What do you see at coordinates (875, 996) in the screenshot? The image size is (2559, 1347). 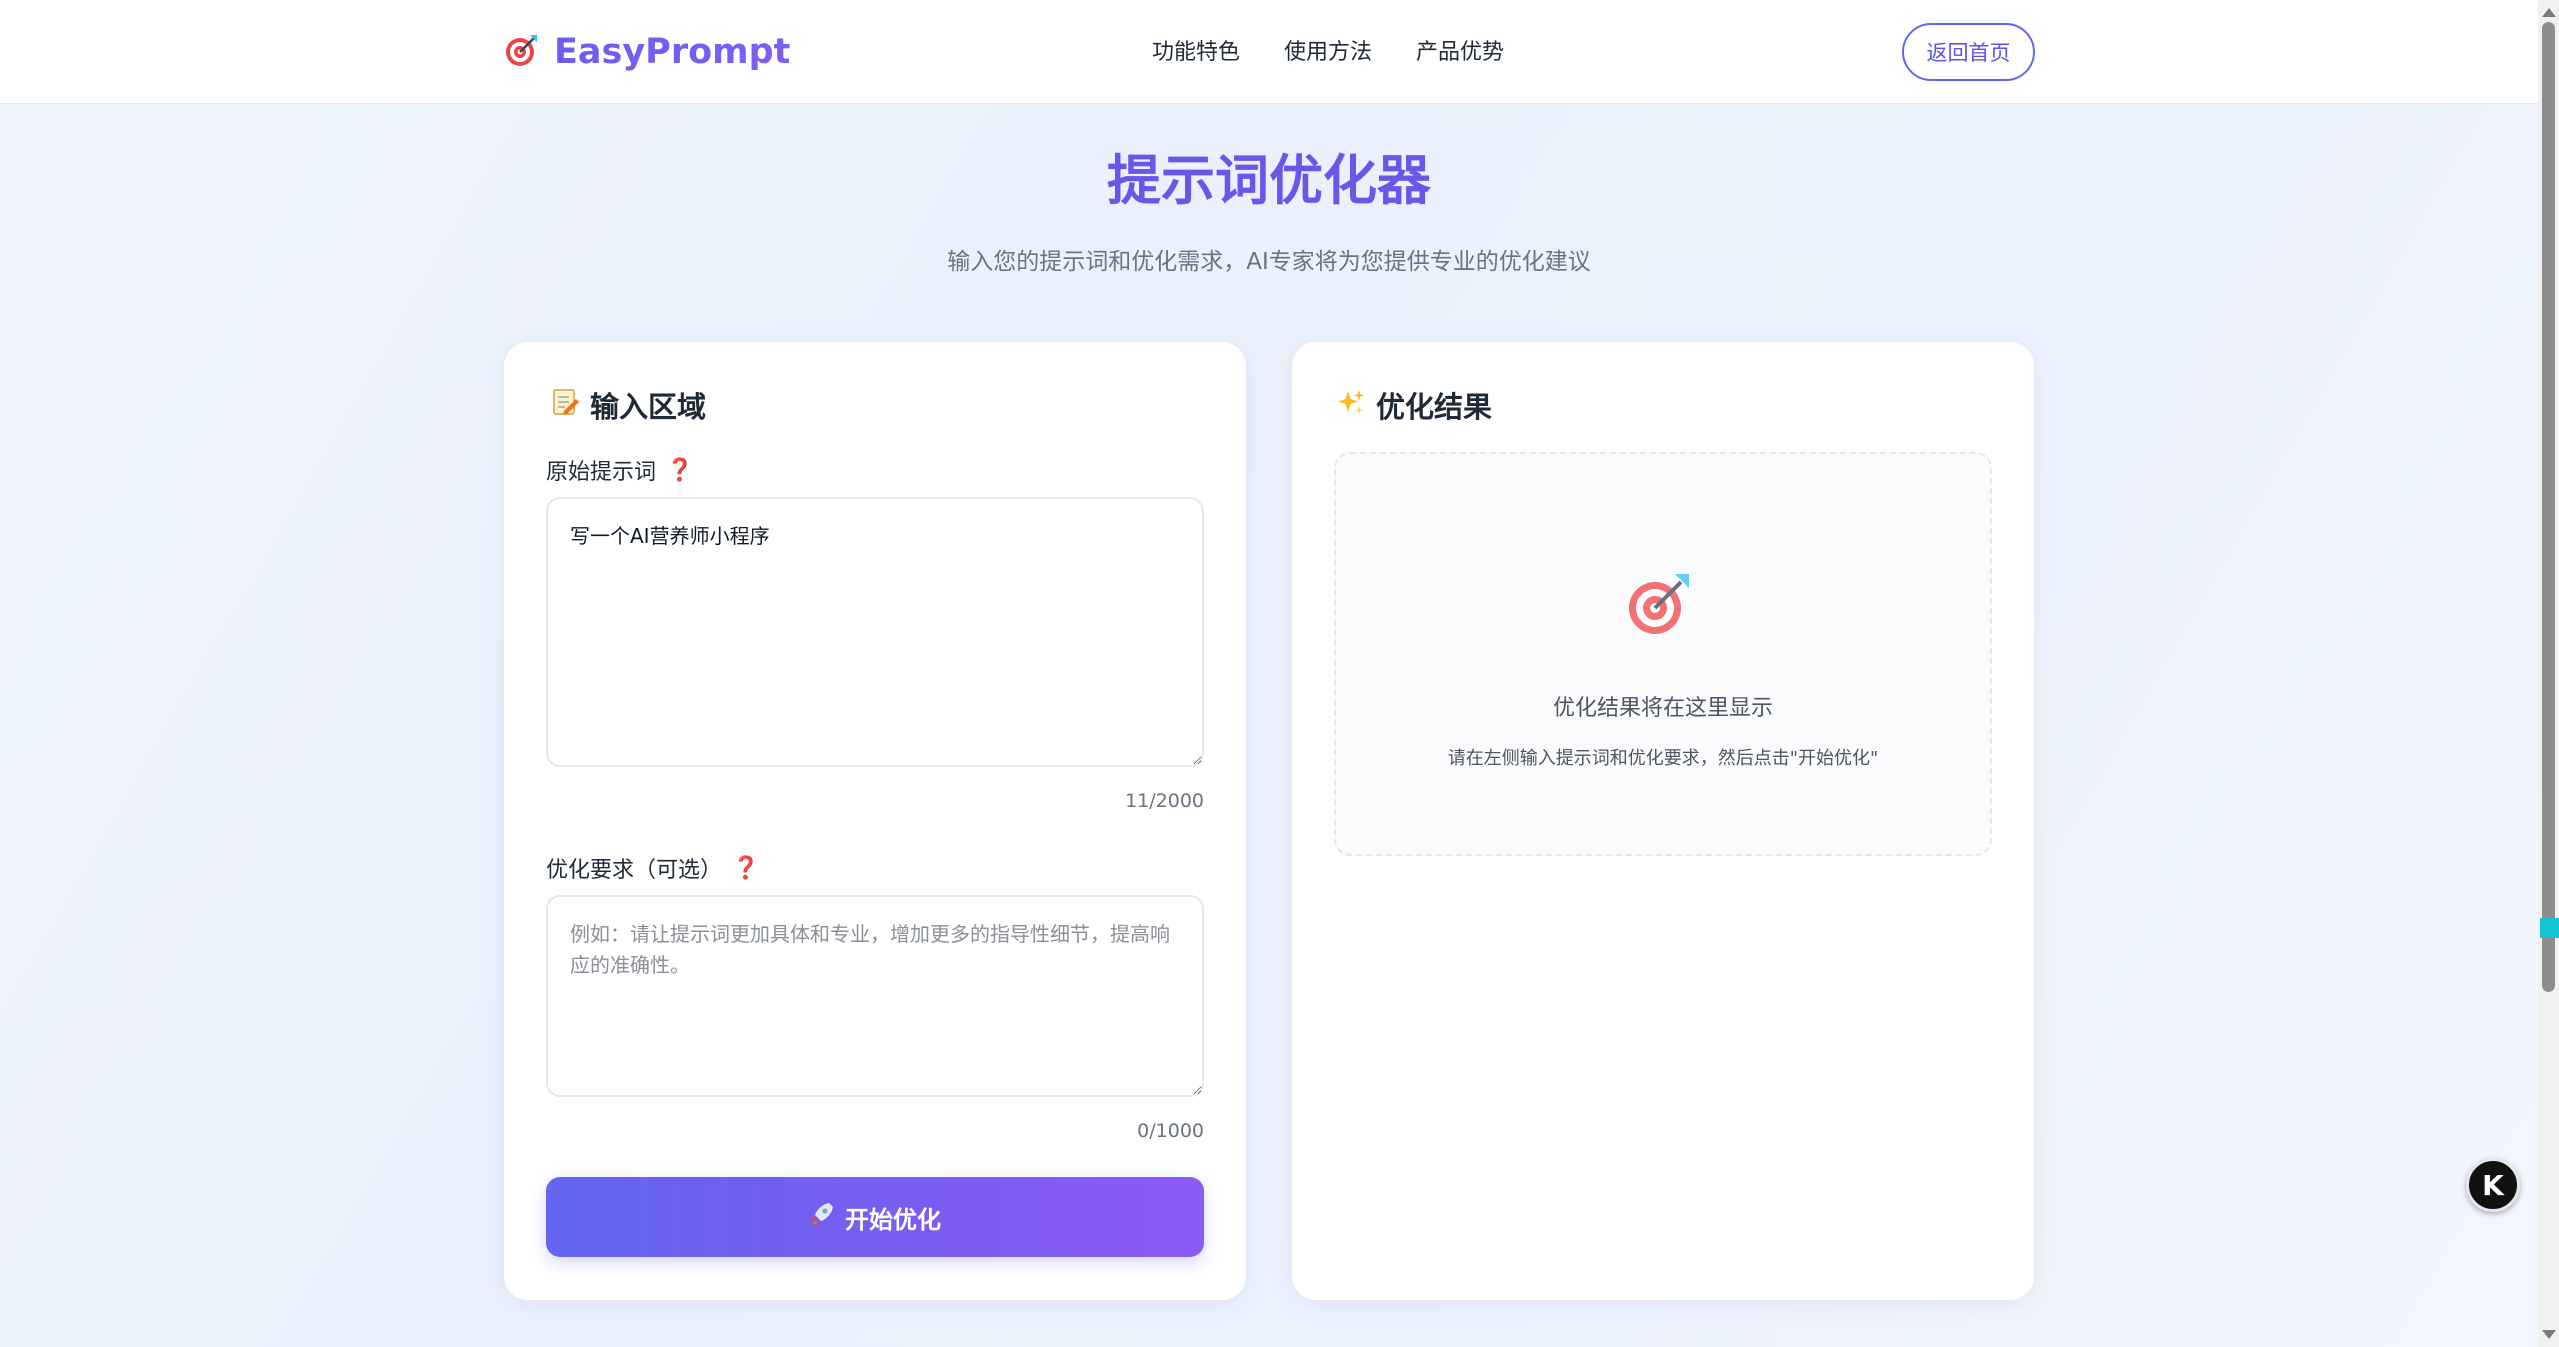 I see `optimization-requirement-input` at bounding box center [875, 996].